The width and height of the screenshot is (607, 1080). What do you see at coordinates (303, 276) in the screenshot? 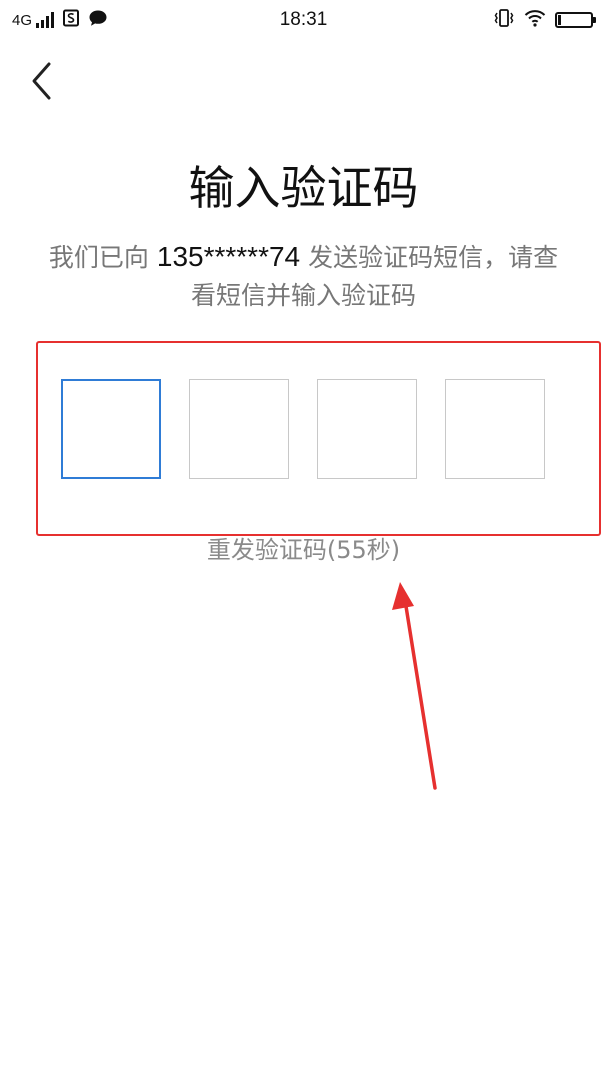
I see `sms-description: 我们已向 135******74 发送验证码短信，请查看短信并输入验证码` at bounding box center [303, 276].